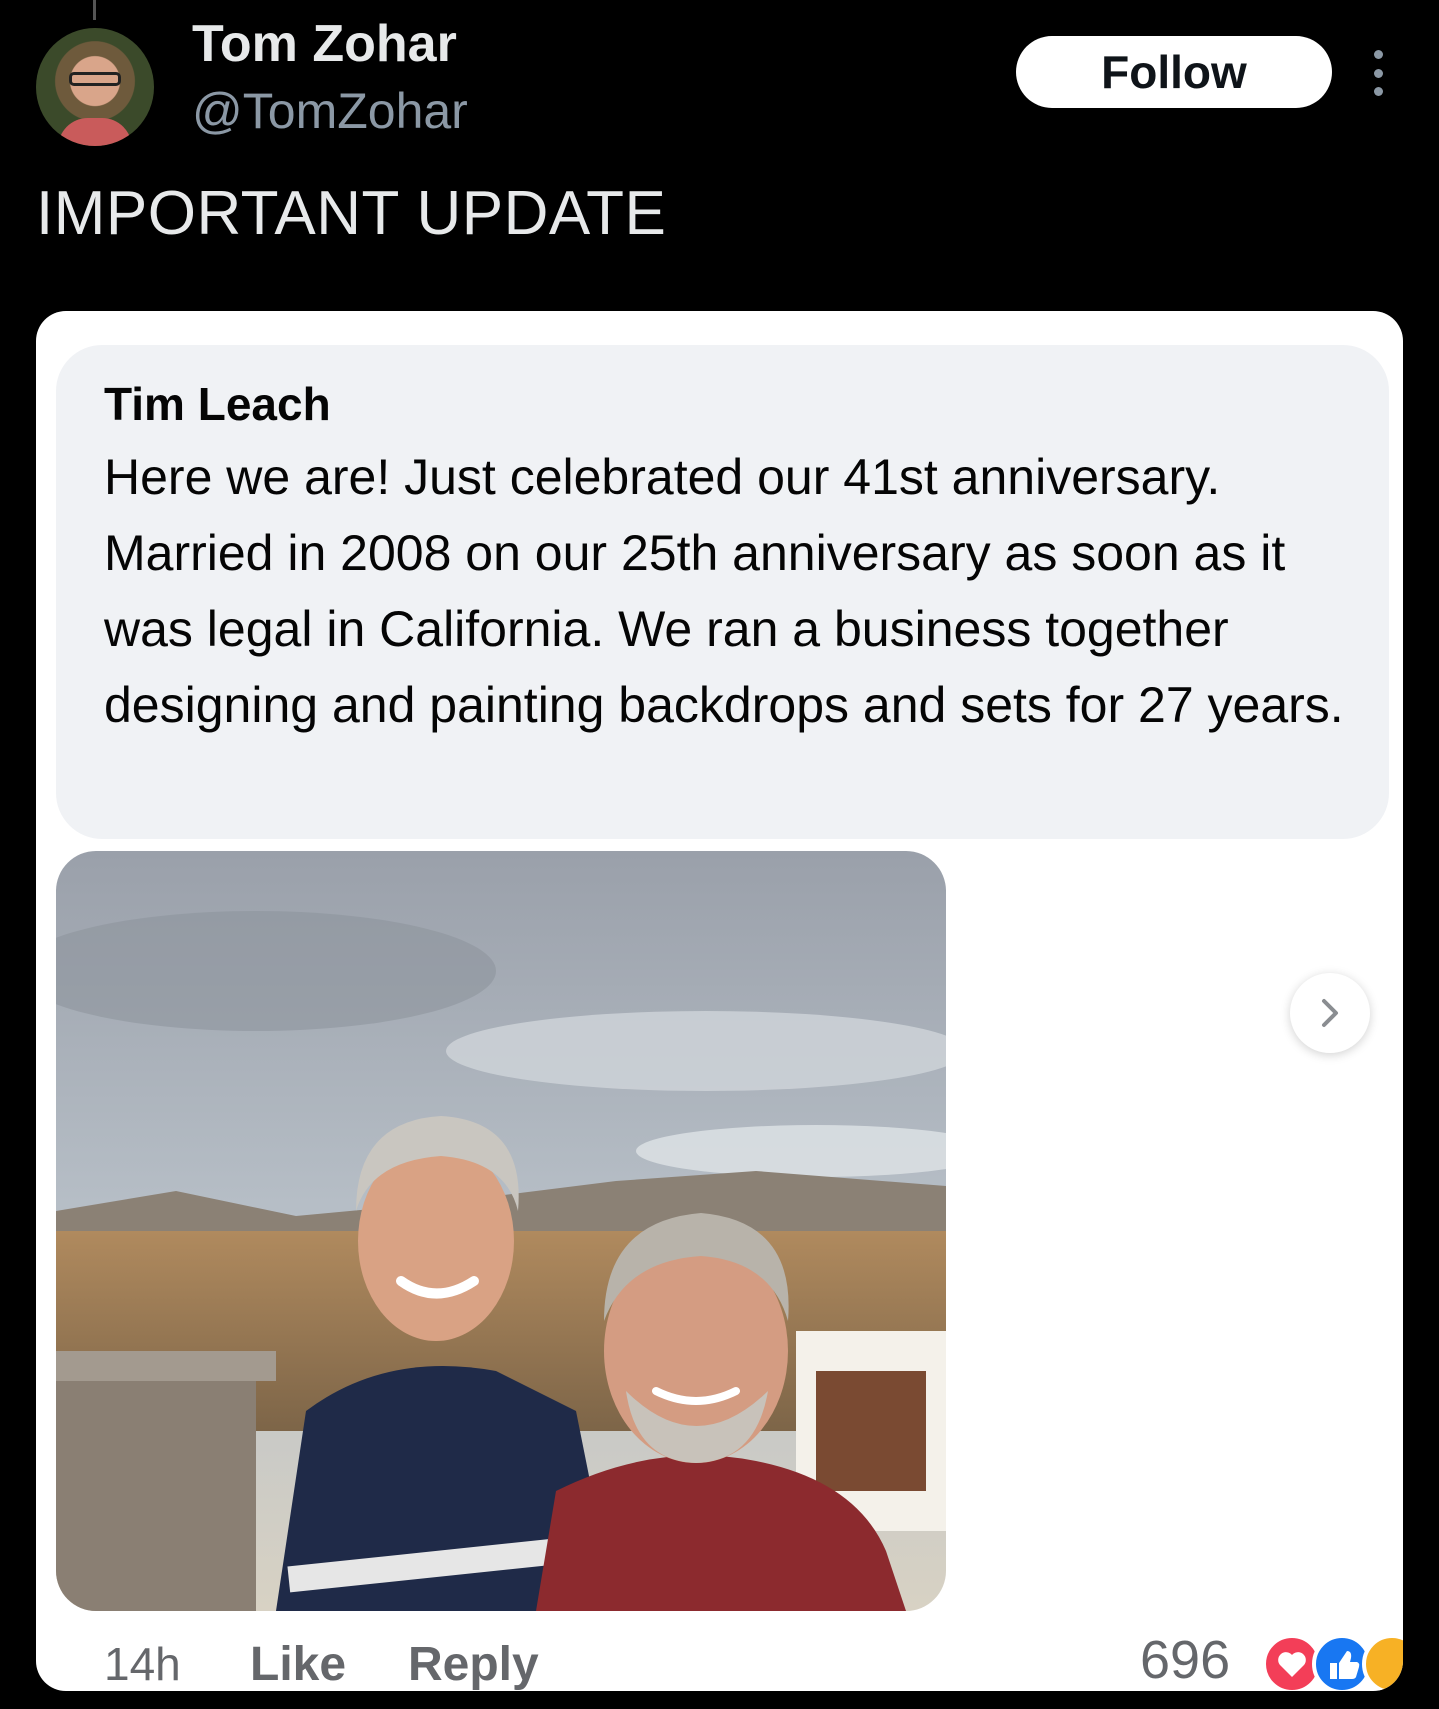 This screenshot has width=1439, height=1709. I want to click on reactions-icons, so click(1332, 1662).